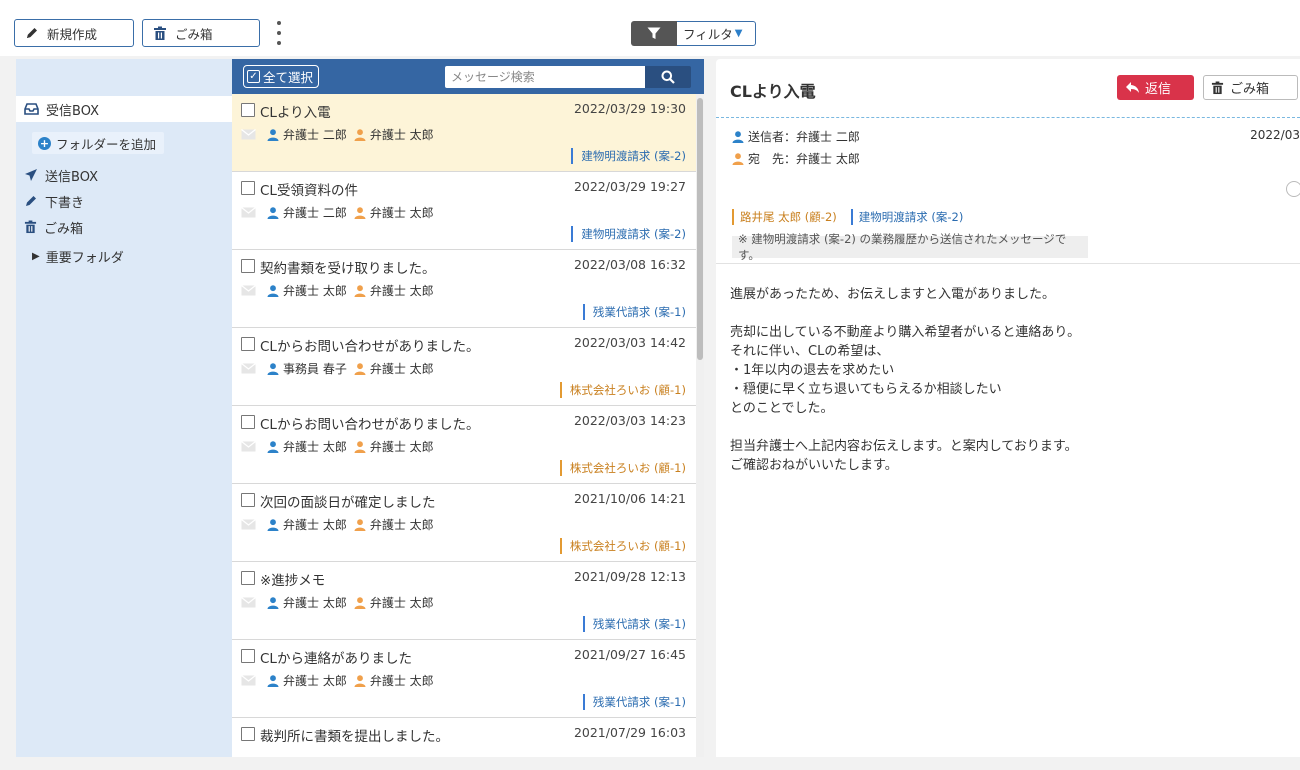 This screenshot has height=770, width=1300. Describe the element at coordinates (65, 203) in the screenshot. I see `sidebar-item-label: 下書き` at that location.